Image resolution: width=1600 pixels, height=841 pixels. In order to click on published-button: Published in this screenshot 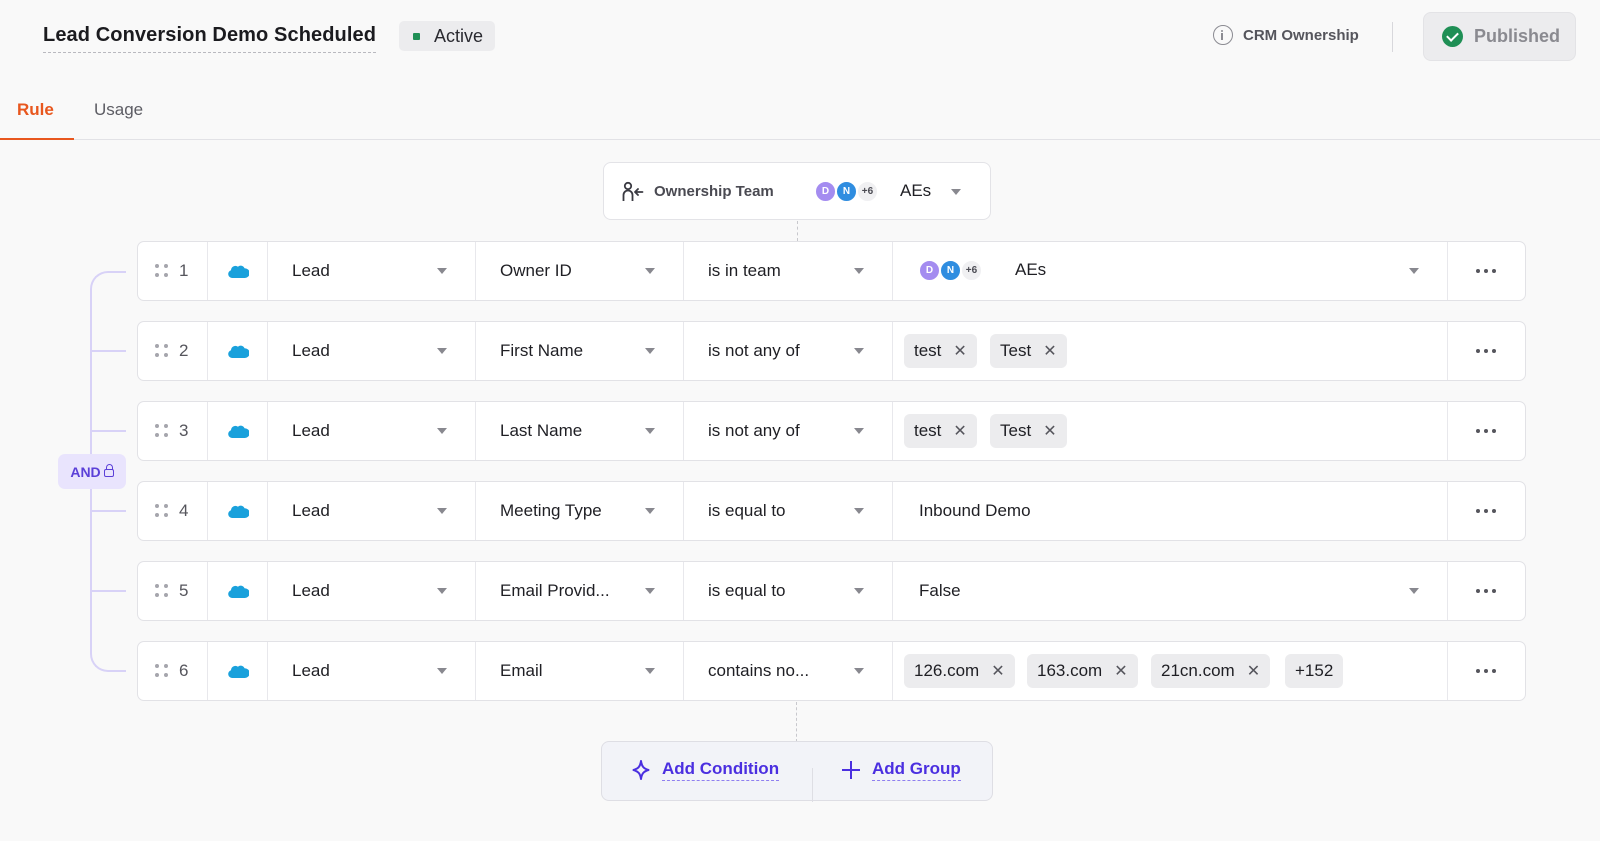, I will do `click(1499, 36)`.